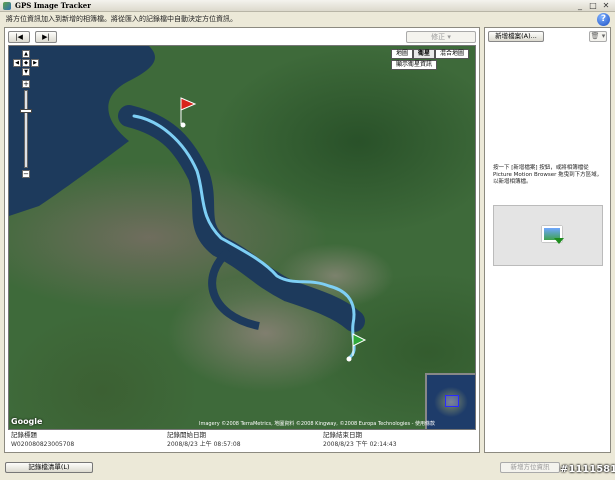 The height and width of the screenshot is (480, 615). Describe the element at coordinates (451, 54) in the screenshot. I see `map-type-hybrid-button: 混合地圖` at that location.